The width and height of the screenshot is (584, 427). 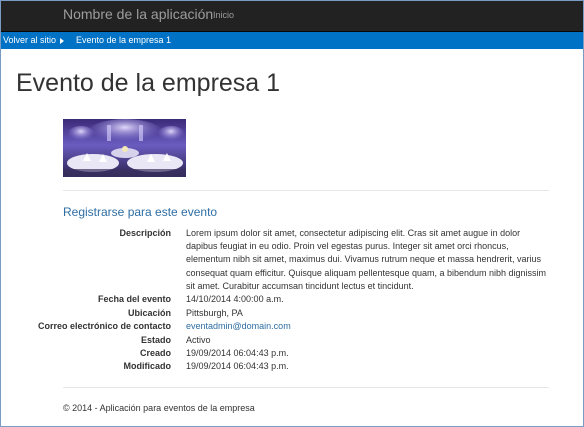 What do you see at coordinates (147, 366) in the screenshot?
I see `modified-label: Modificado` at bounding box center [147, 366].